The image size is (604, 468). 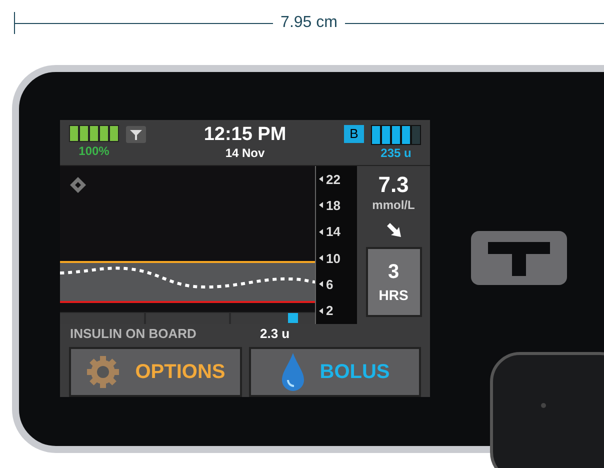 What do you see at coordinates (333, 231) in the screenshot?
I see `axis-label: 14` at bounding box center [333, 231].